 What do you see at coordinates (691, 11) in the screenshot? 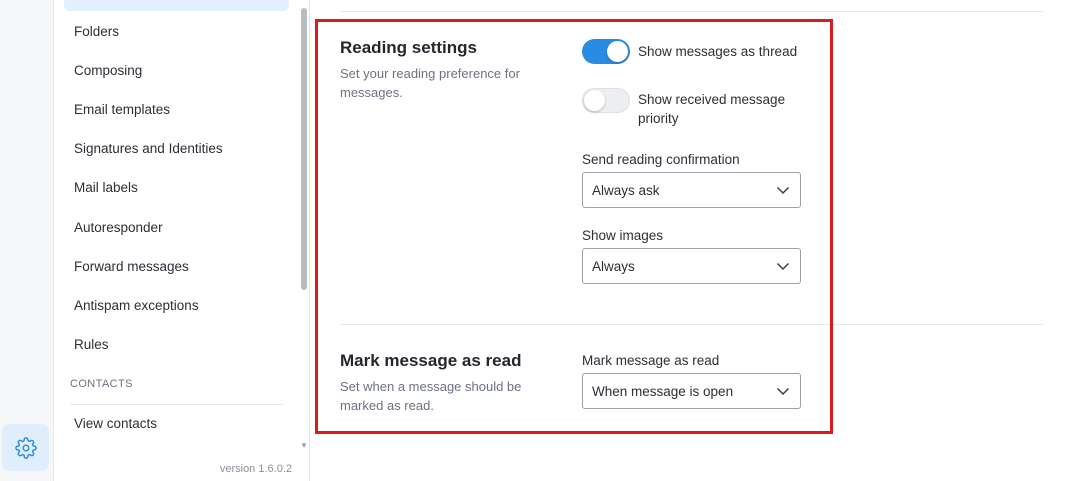
I see `section-divider-top` at bounding box center [691, 11].